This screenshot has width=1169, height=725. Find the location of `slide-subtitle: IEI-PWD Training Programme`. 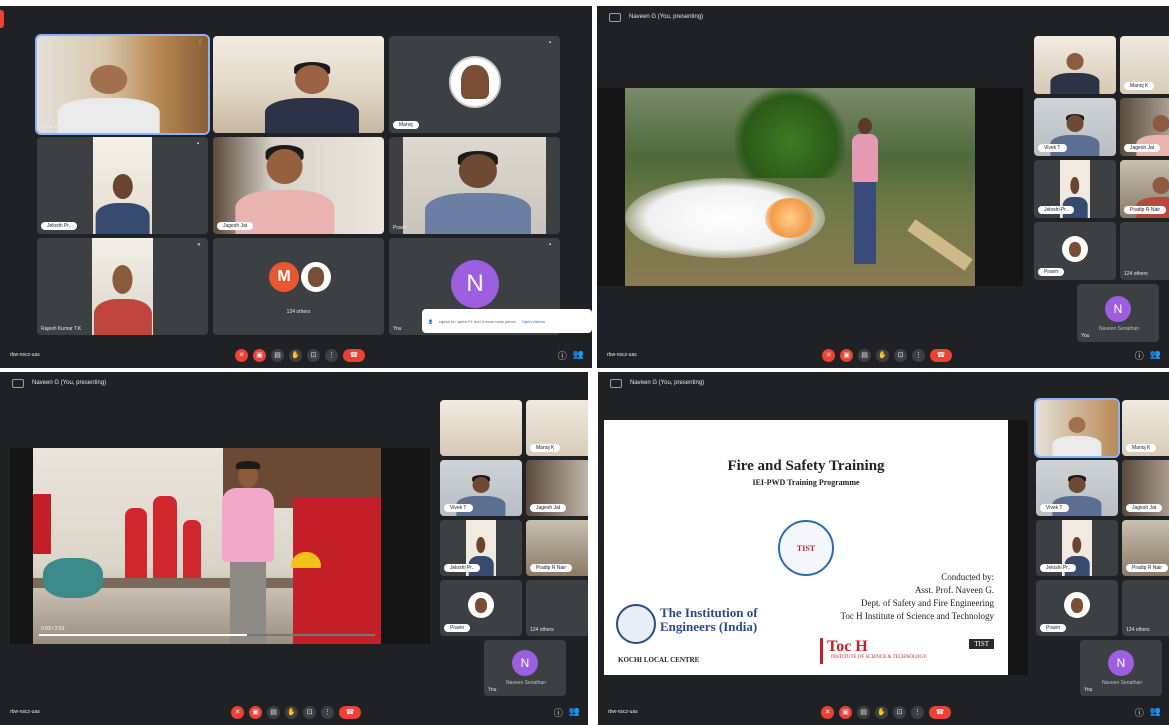

slide-subtitle: IEI-PWD Training Programme is located at coordinates (806, 482).